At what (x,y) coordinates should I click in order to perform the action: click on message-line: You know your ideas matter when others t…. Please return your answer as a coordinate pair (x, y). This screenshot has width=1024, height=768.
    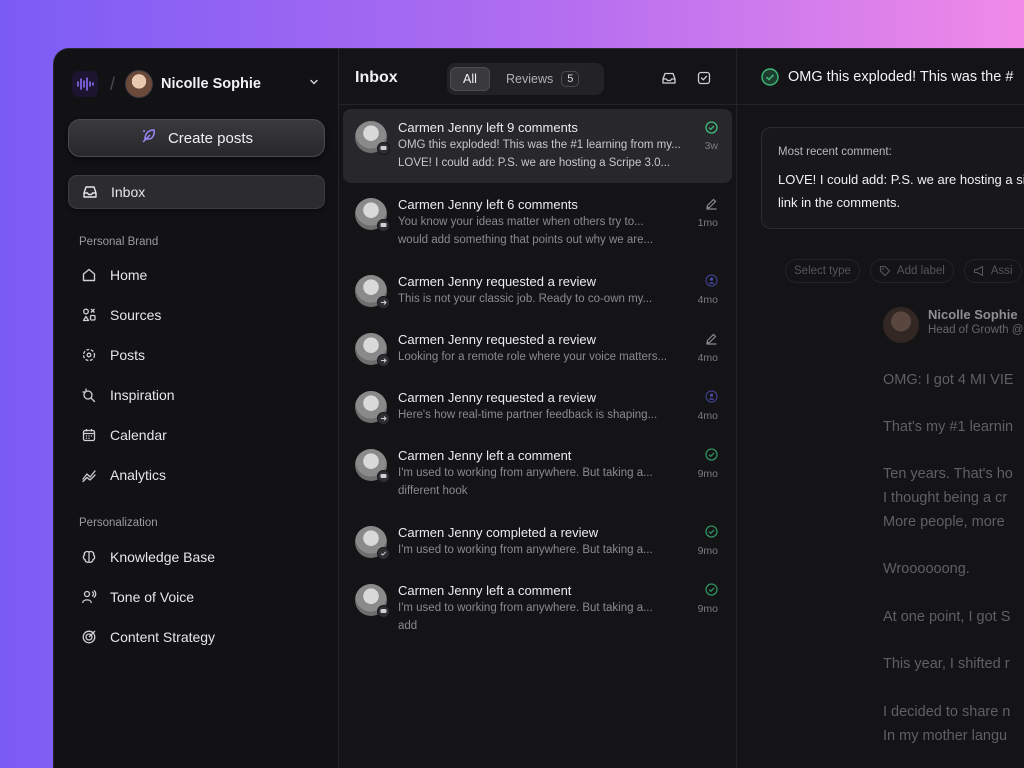
    Looking at the image, I should click on (521, 222).